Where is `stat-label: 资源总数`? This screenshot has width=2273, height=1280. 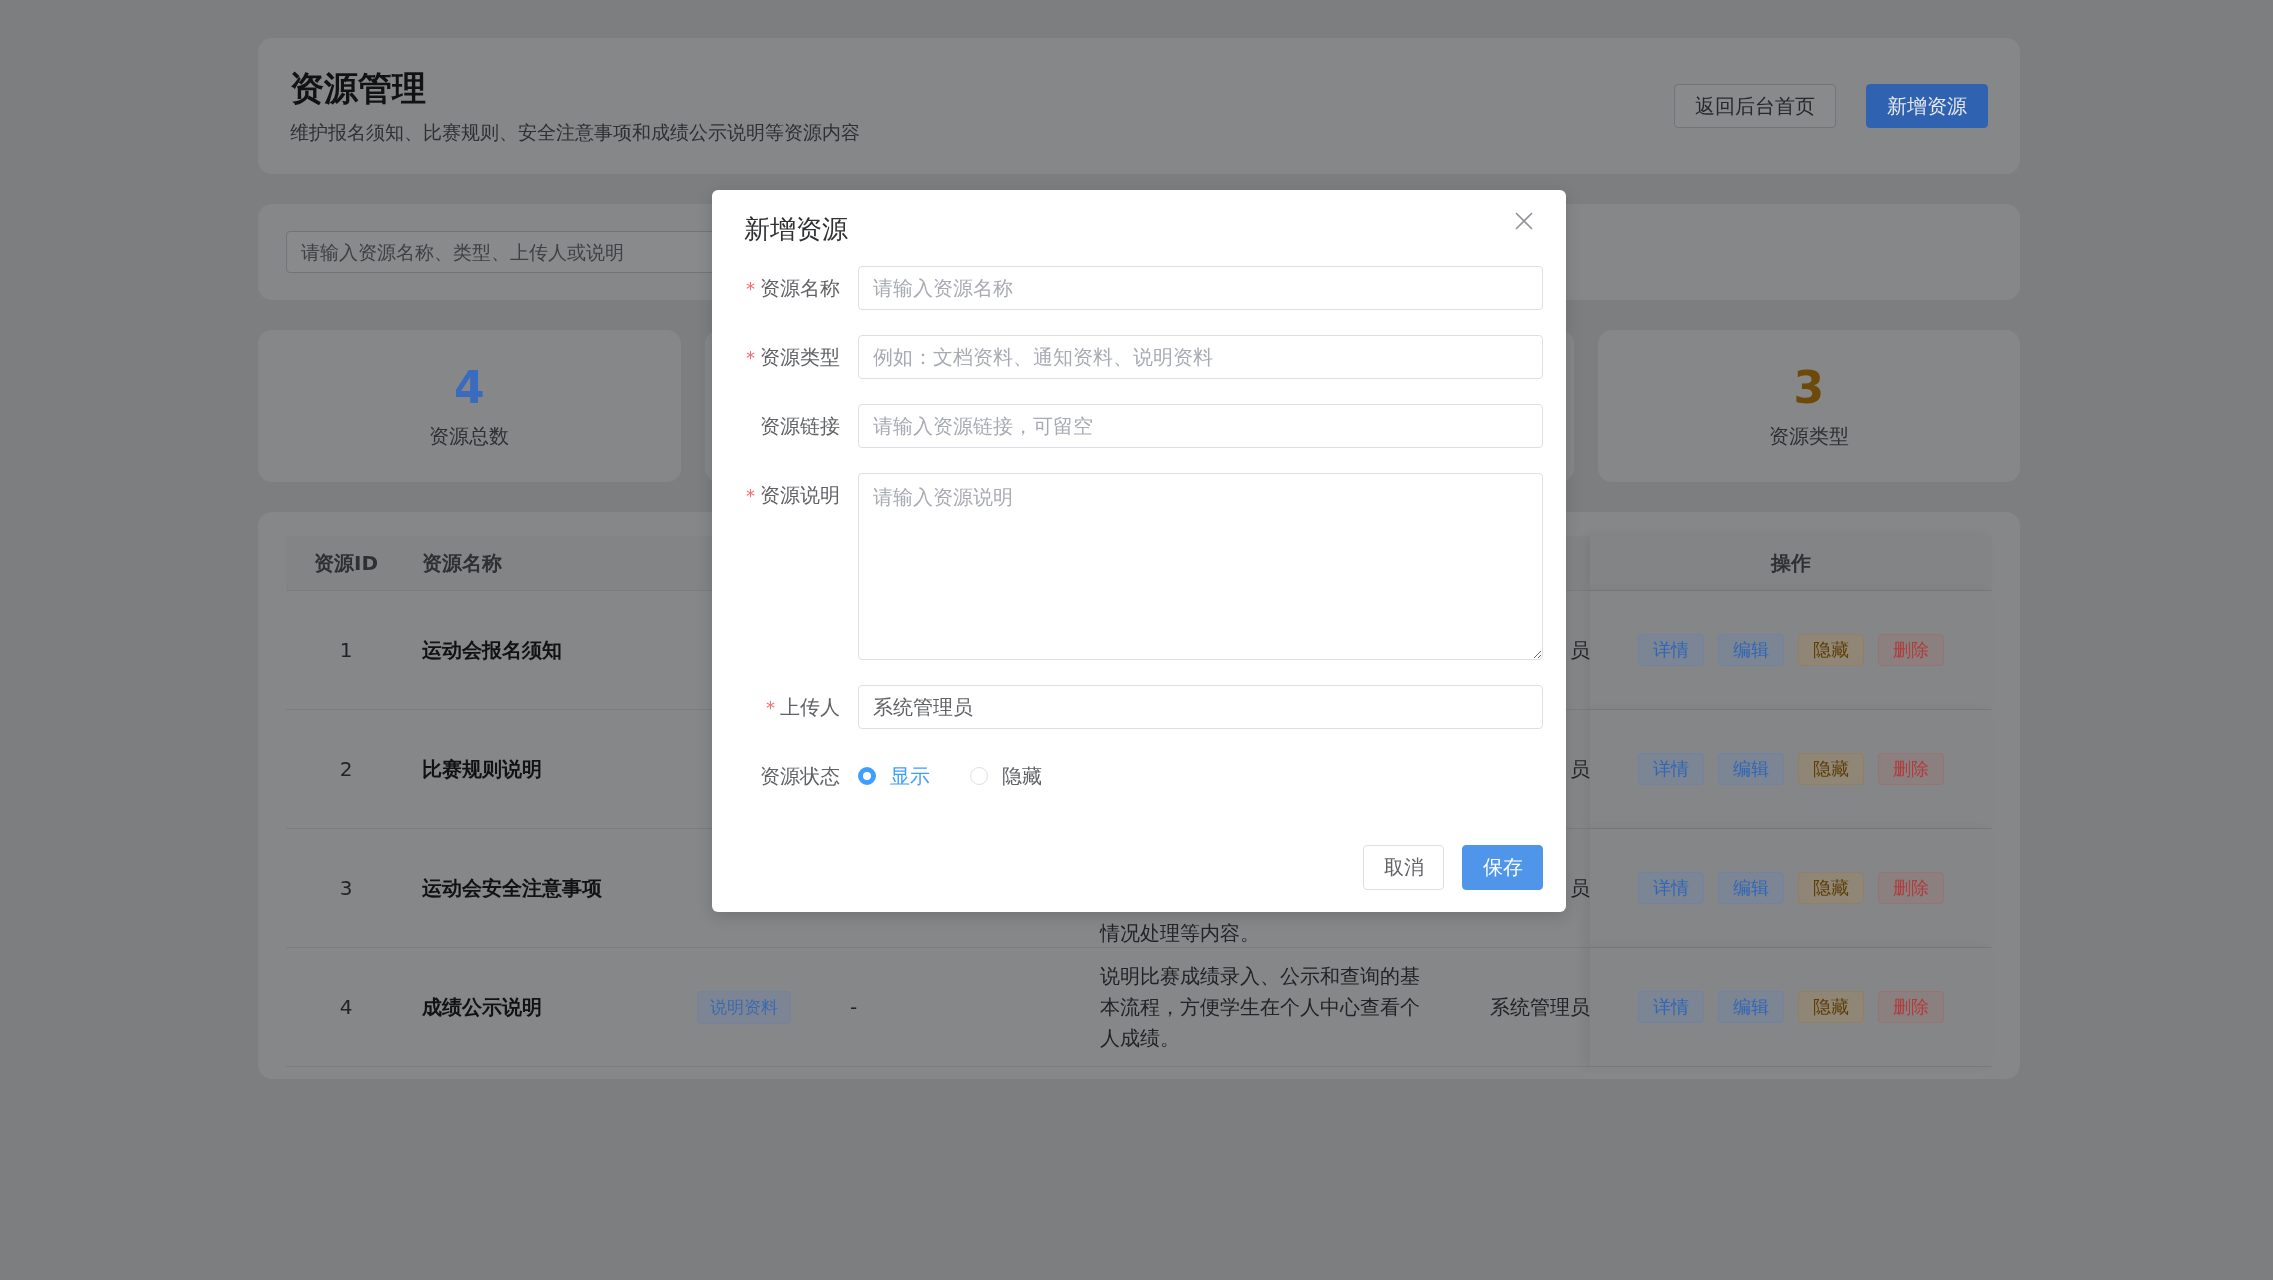 stat-label: 资源总数 is located at coordinates (469, 436).